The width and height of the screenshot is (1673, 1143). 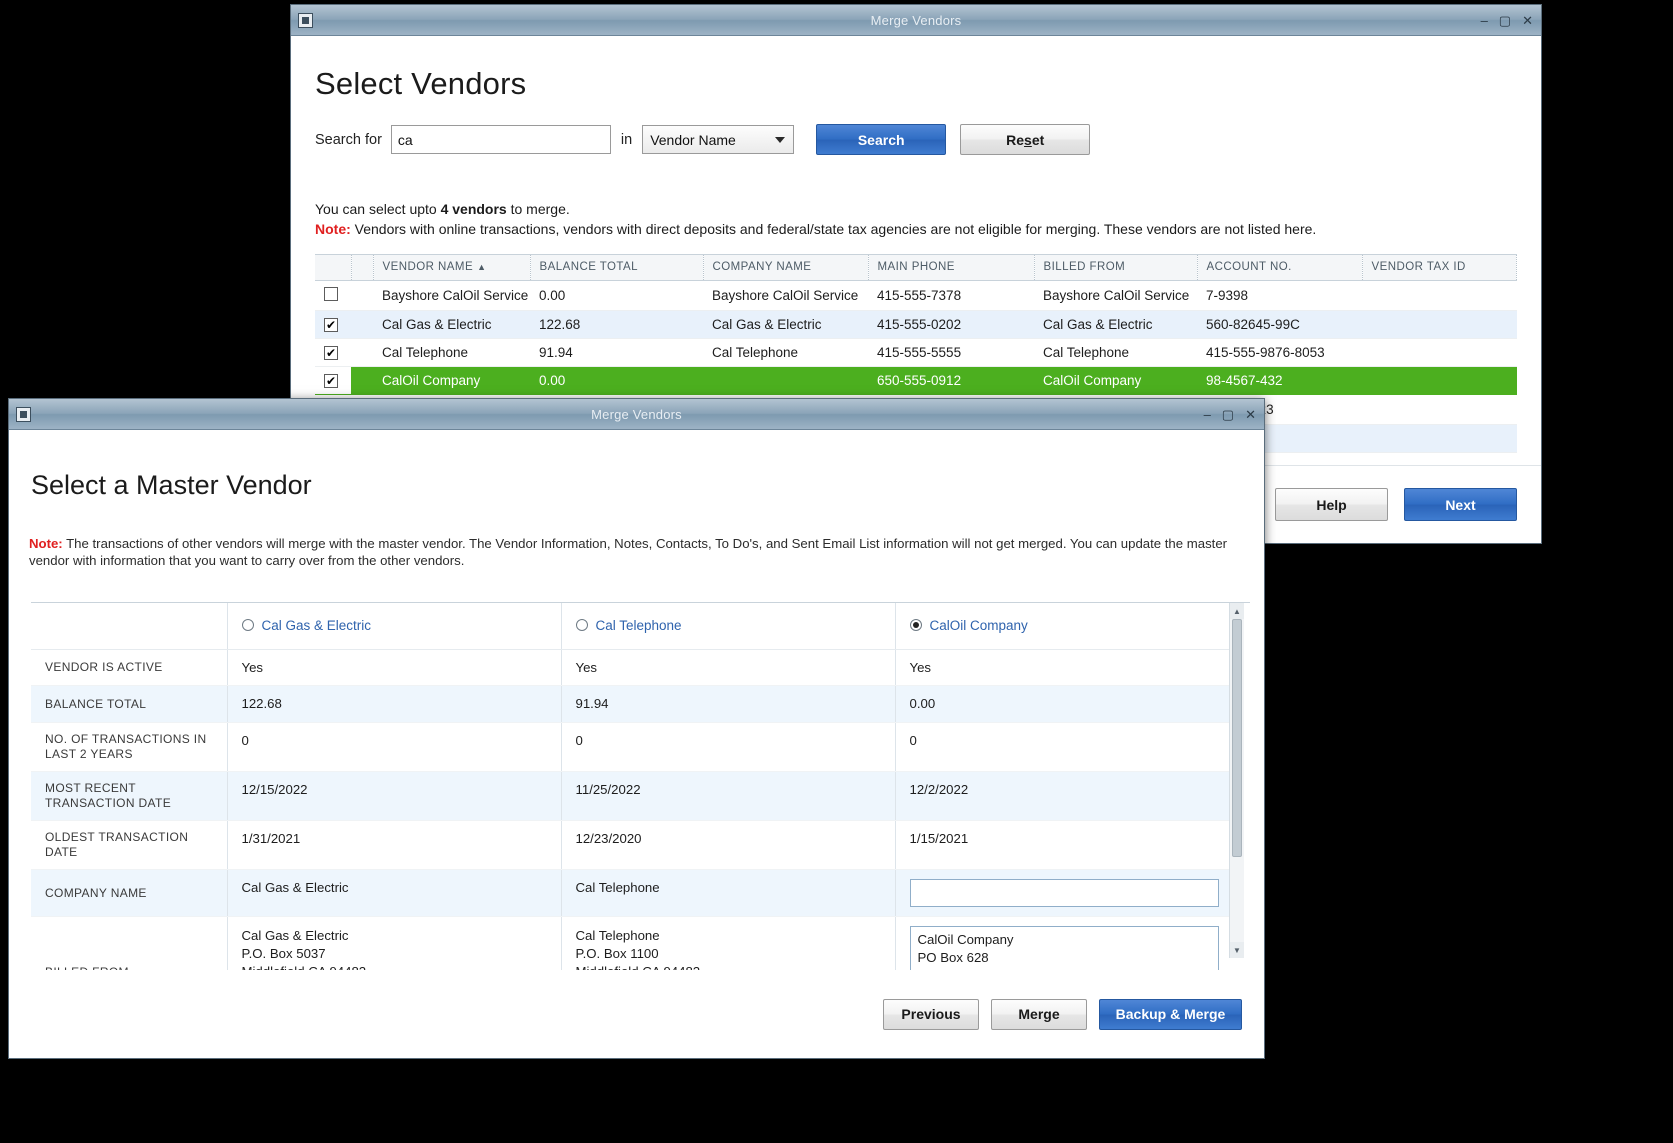 I want to click on master-radio-col-1: Cal Telephone, so click(x=727, y=626).